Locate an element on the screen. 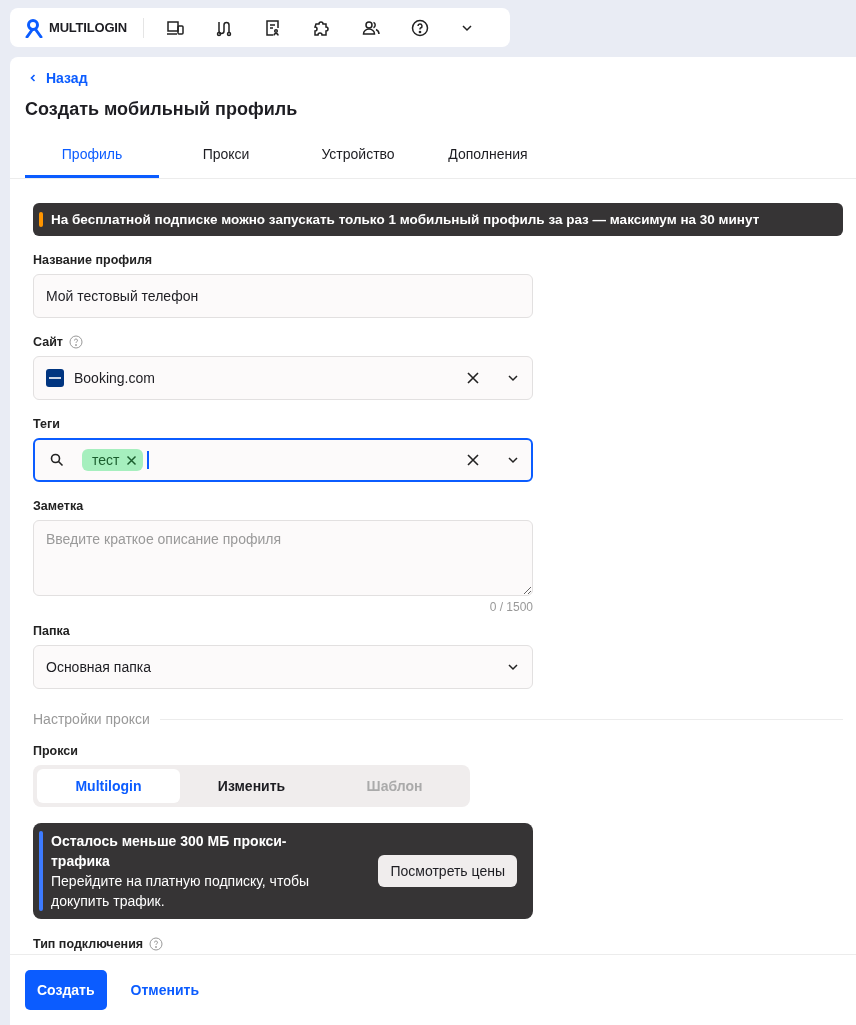 The width and height of the screenshot is (856, 1025). input-field: Мой тестовый телефон is located at coordinates (283, 296).